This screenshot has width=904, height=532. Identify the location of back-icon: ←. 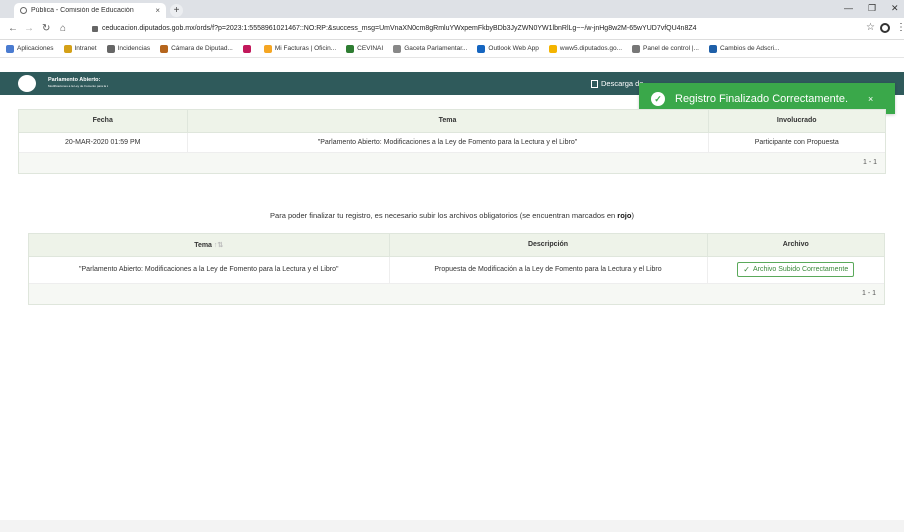
(13, 28).